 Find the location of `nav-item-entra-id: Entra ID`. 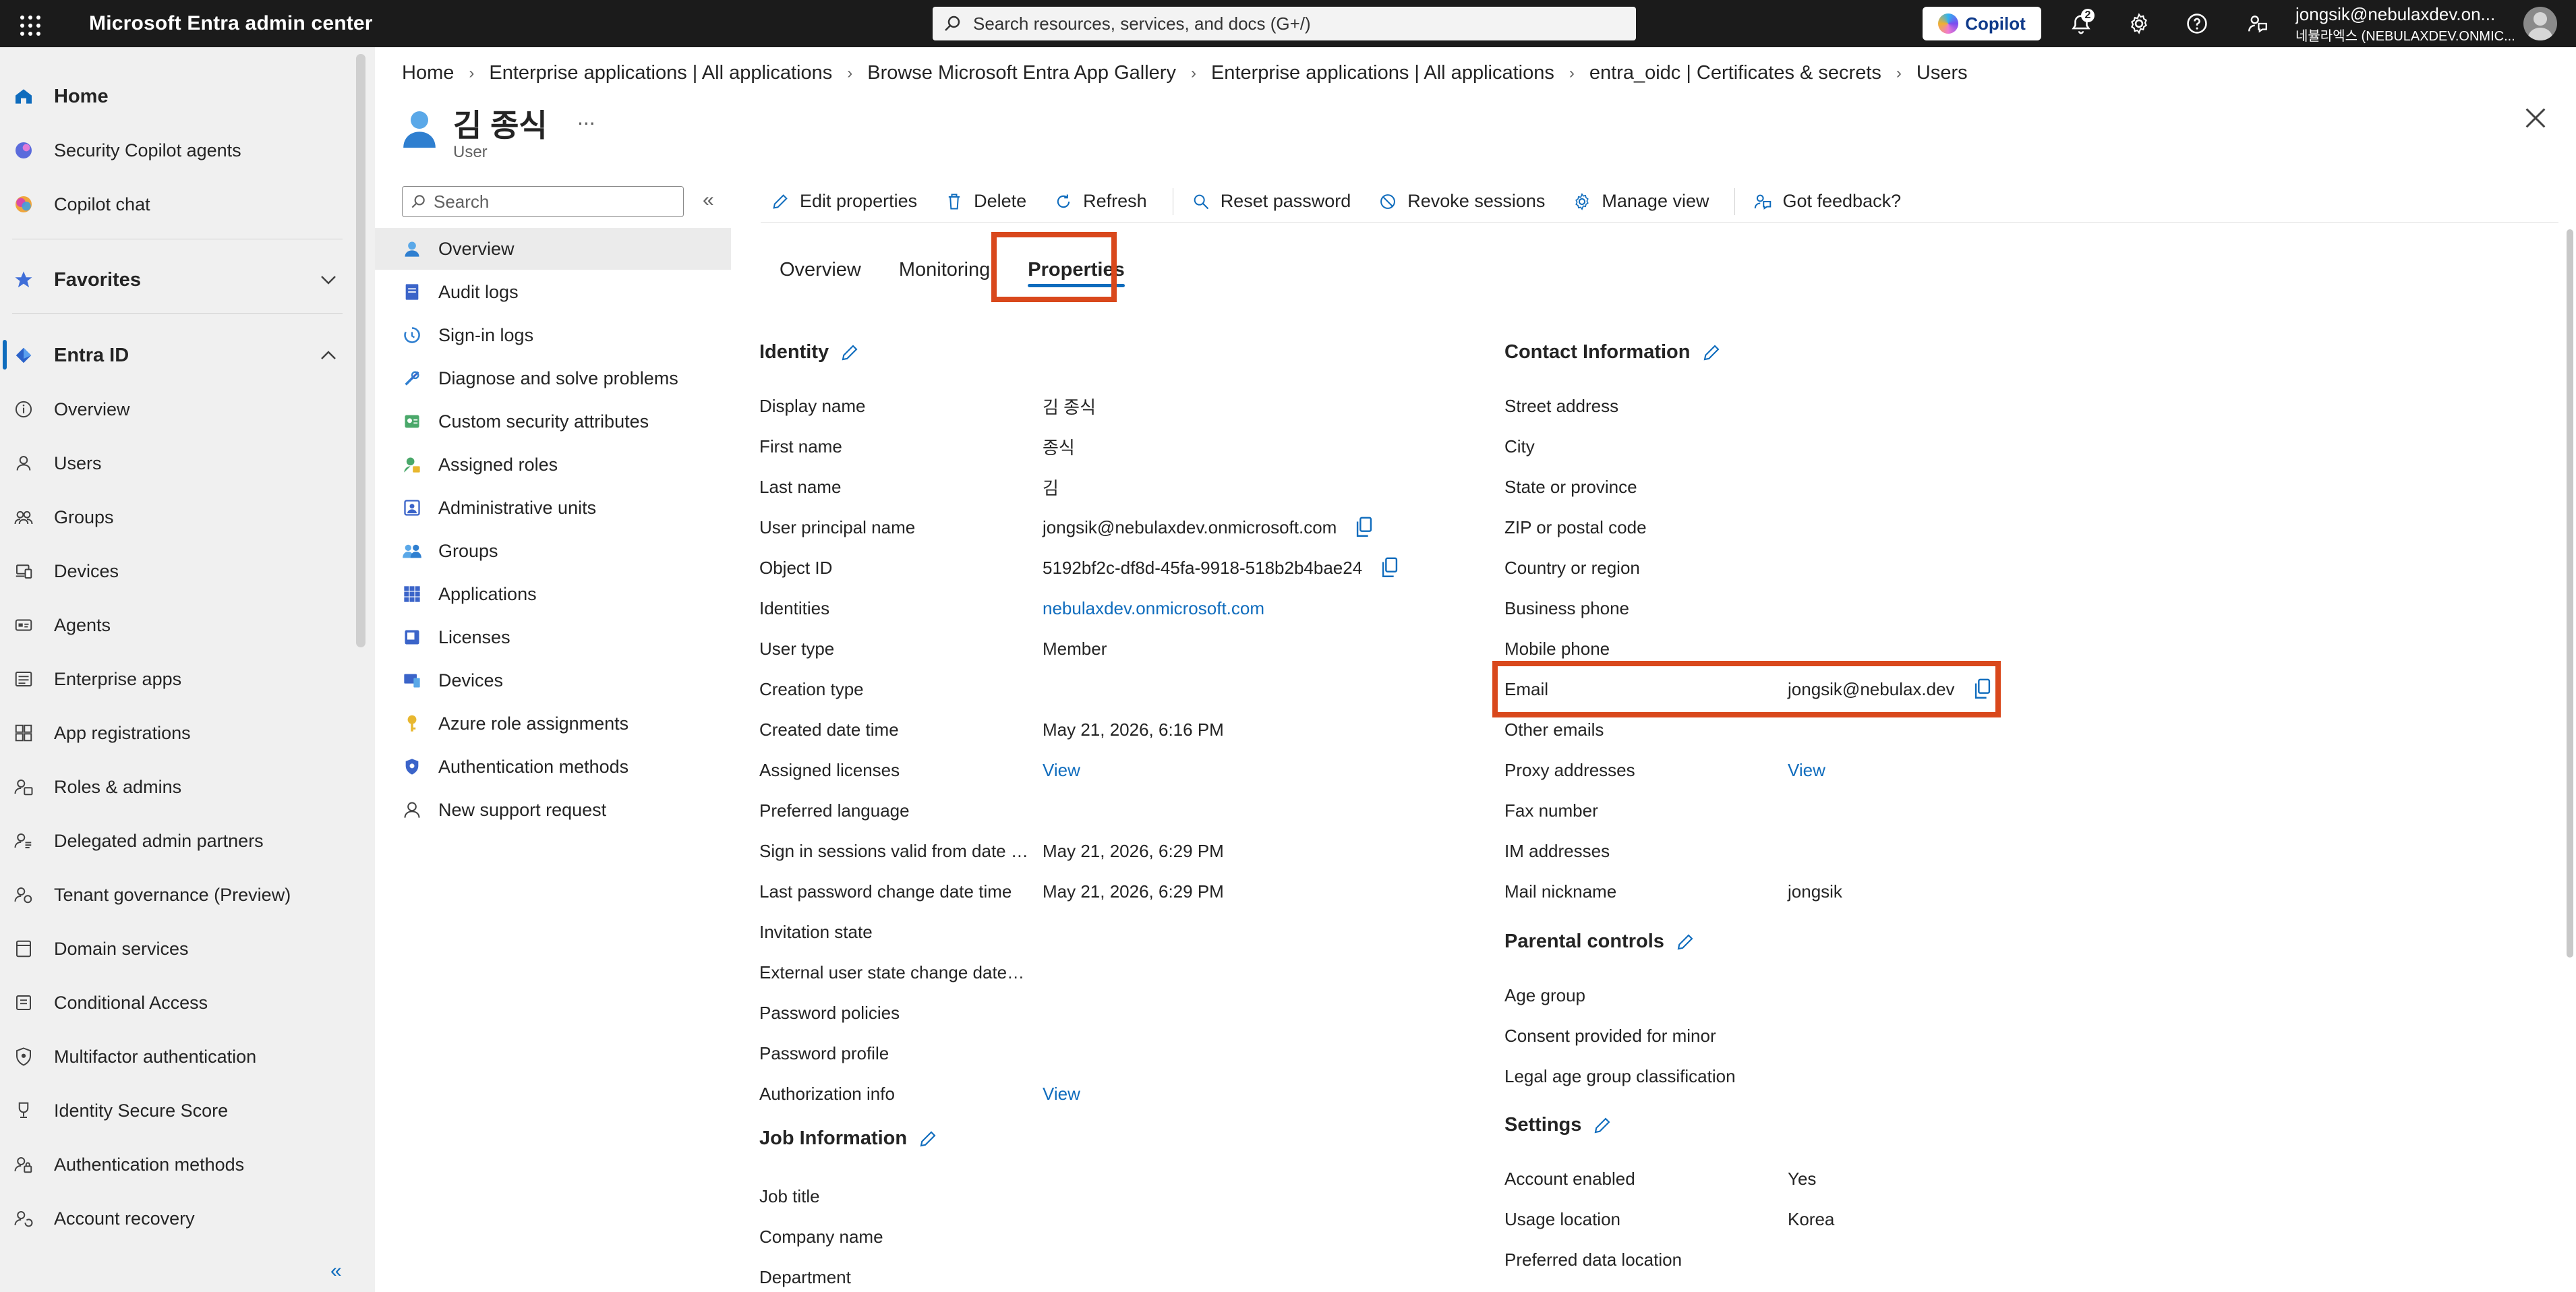

nav-item-entra-id: Entra ID is located at coordinates (176, 355).